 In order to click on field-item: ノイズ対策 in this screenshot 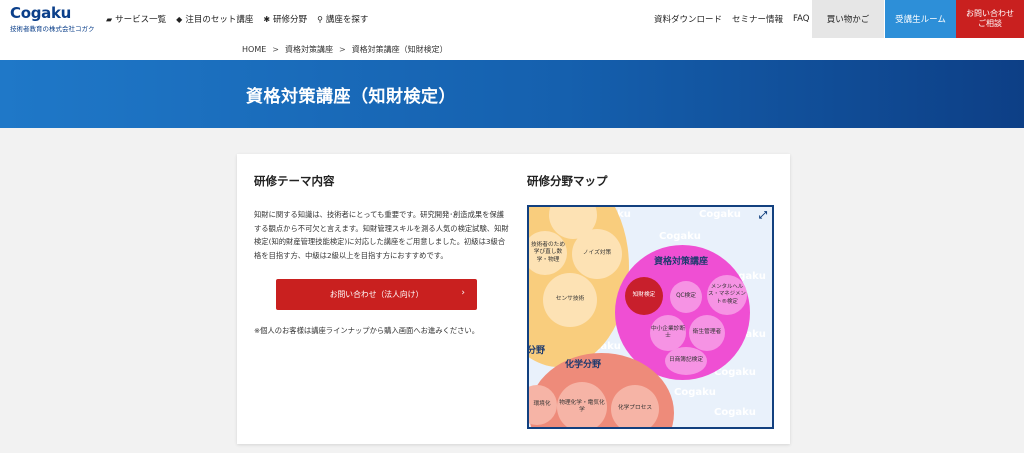, I will do `click(597, 254)`.